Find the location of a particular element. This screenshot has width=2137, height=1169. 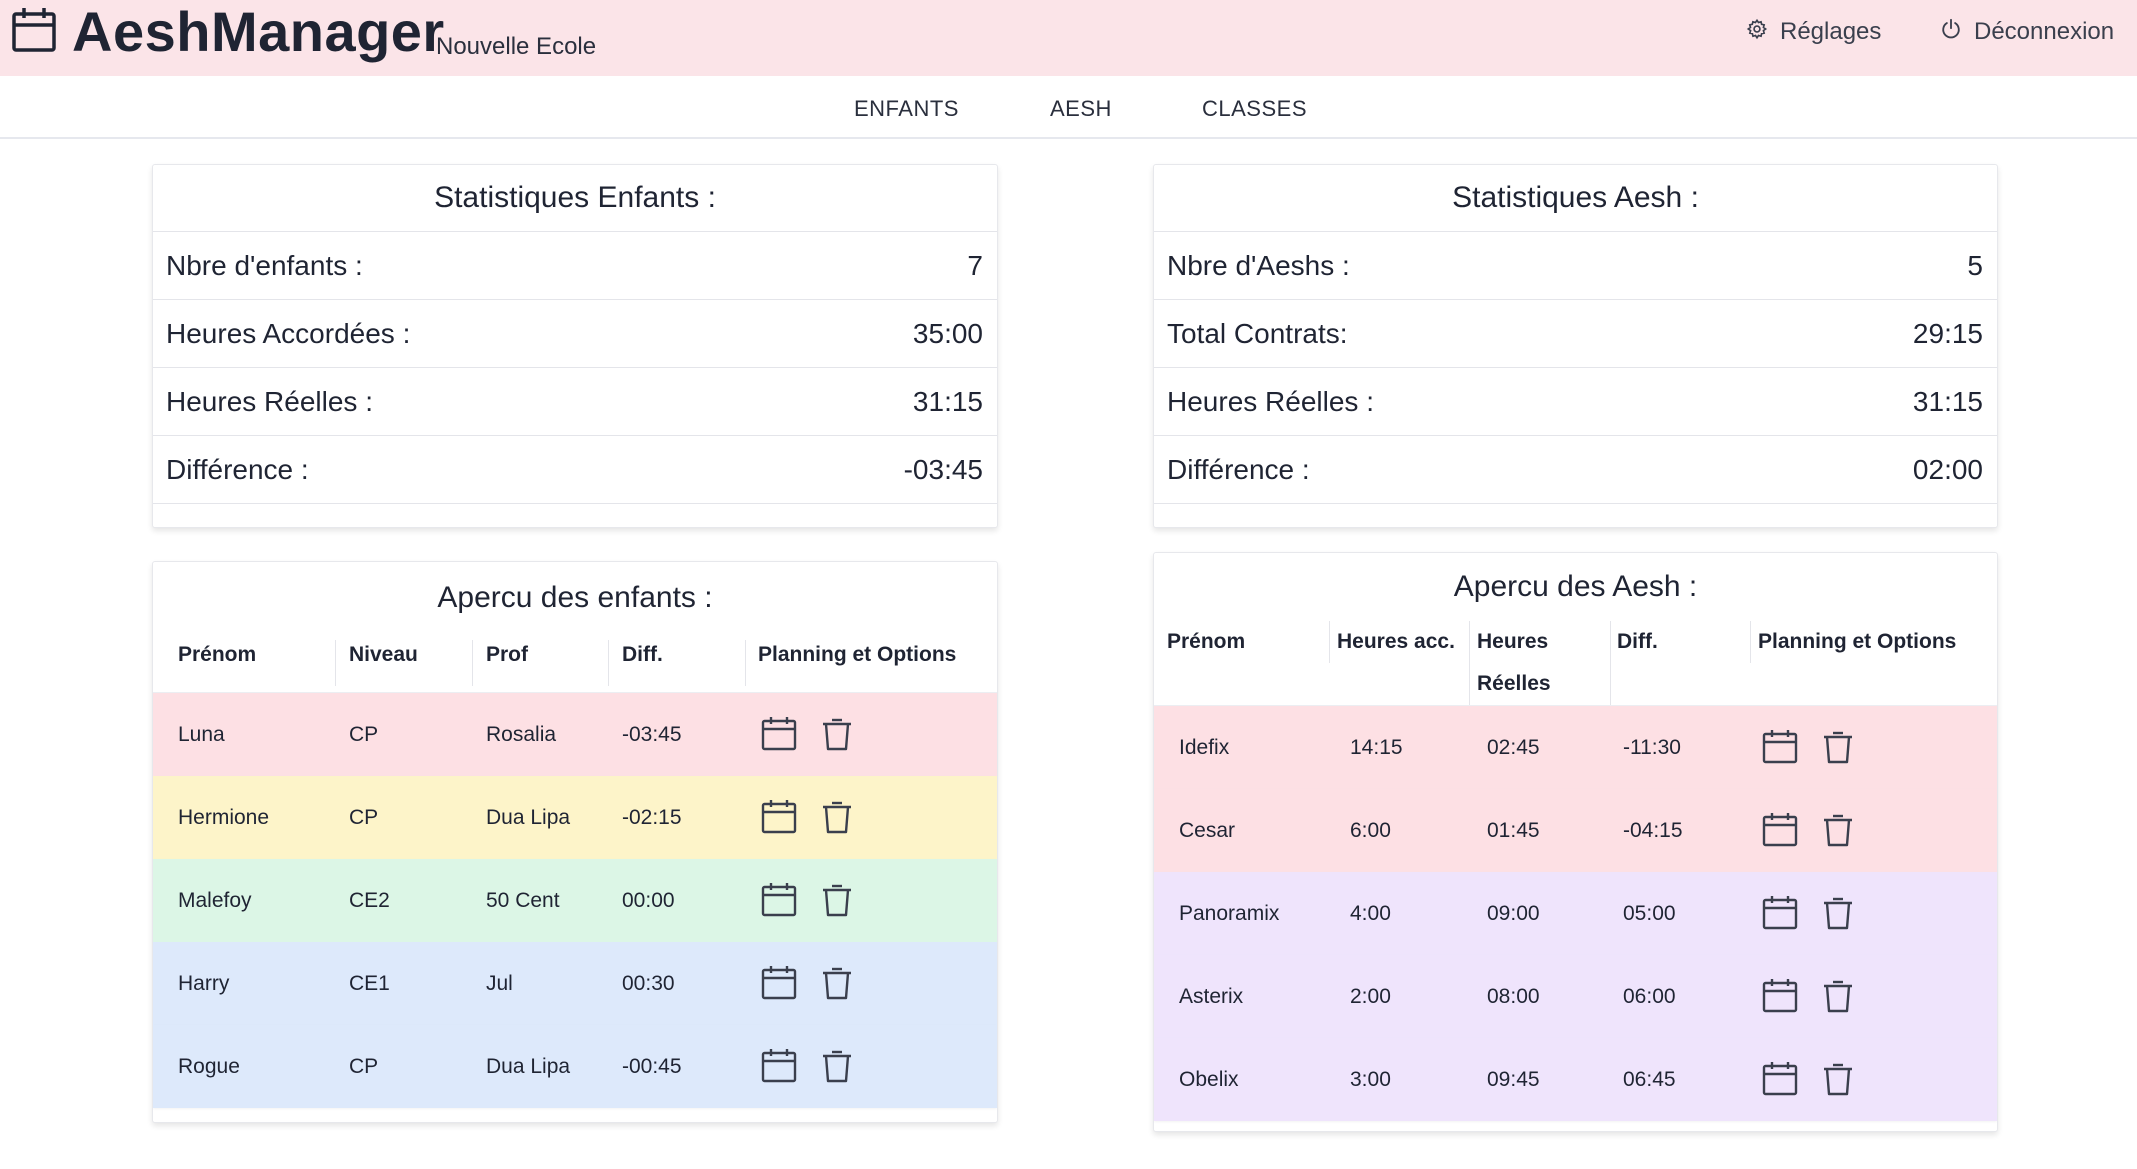

stat-value: 29:15 is located at coordinates (1947, 333).